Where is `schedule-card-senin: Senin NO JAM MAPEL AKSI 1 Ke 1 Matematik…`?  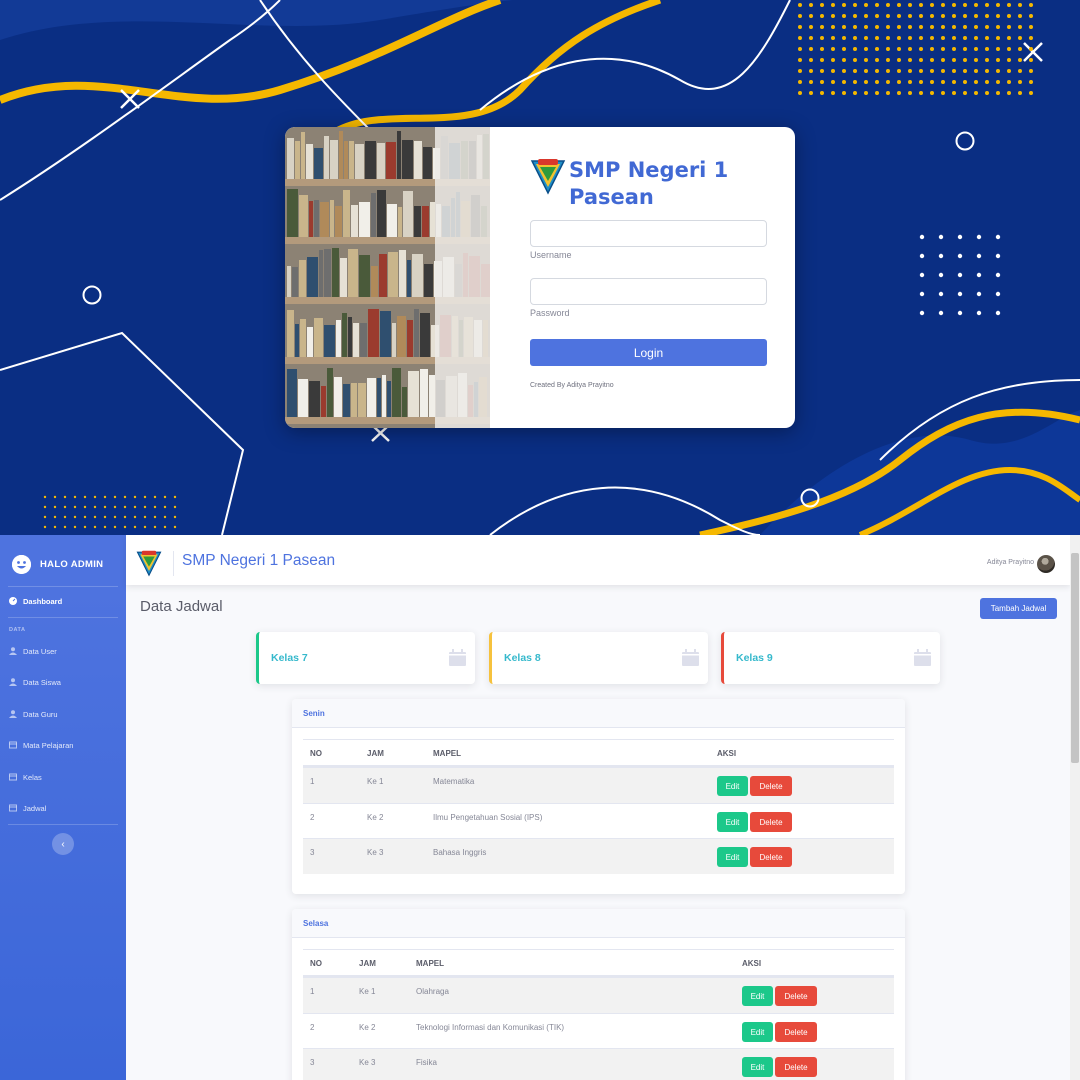 schedule-card-senin: Senin NO JAM MAPEL AKSI 1 Ke 1 Matematik… is located at coordinates (598, 796).